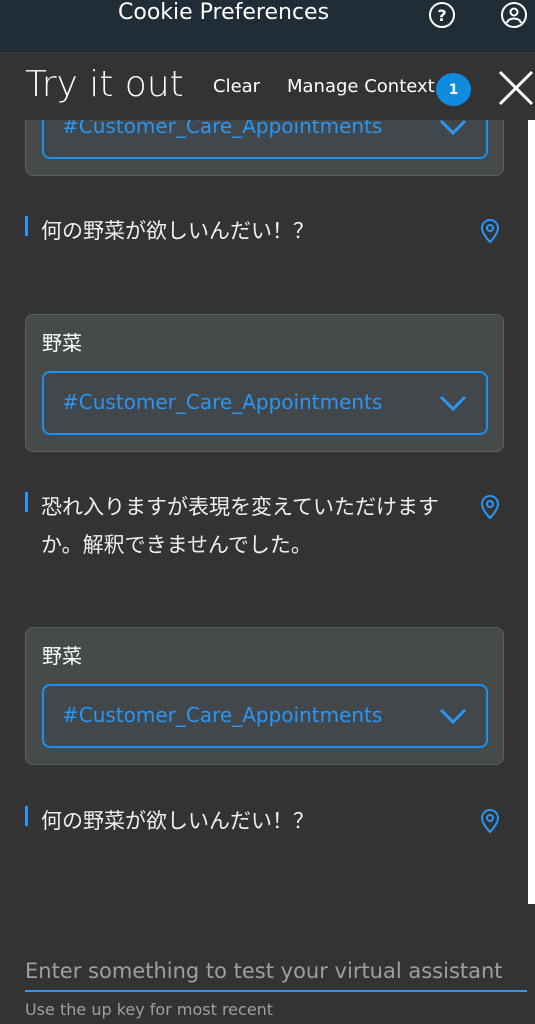 The image size is (535, 1024). I want to click on cookie-preferences-link: Cookie Preferences, so click(223, 12).